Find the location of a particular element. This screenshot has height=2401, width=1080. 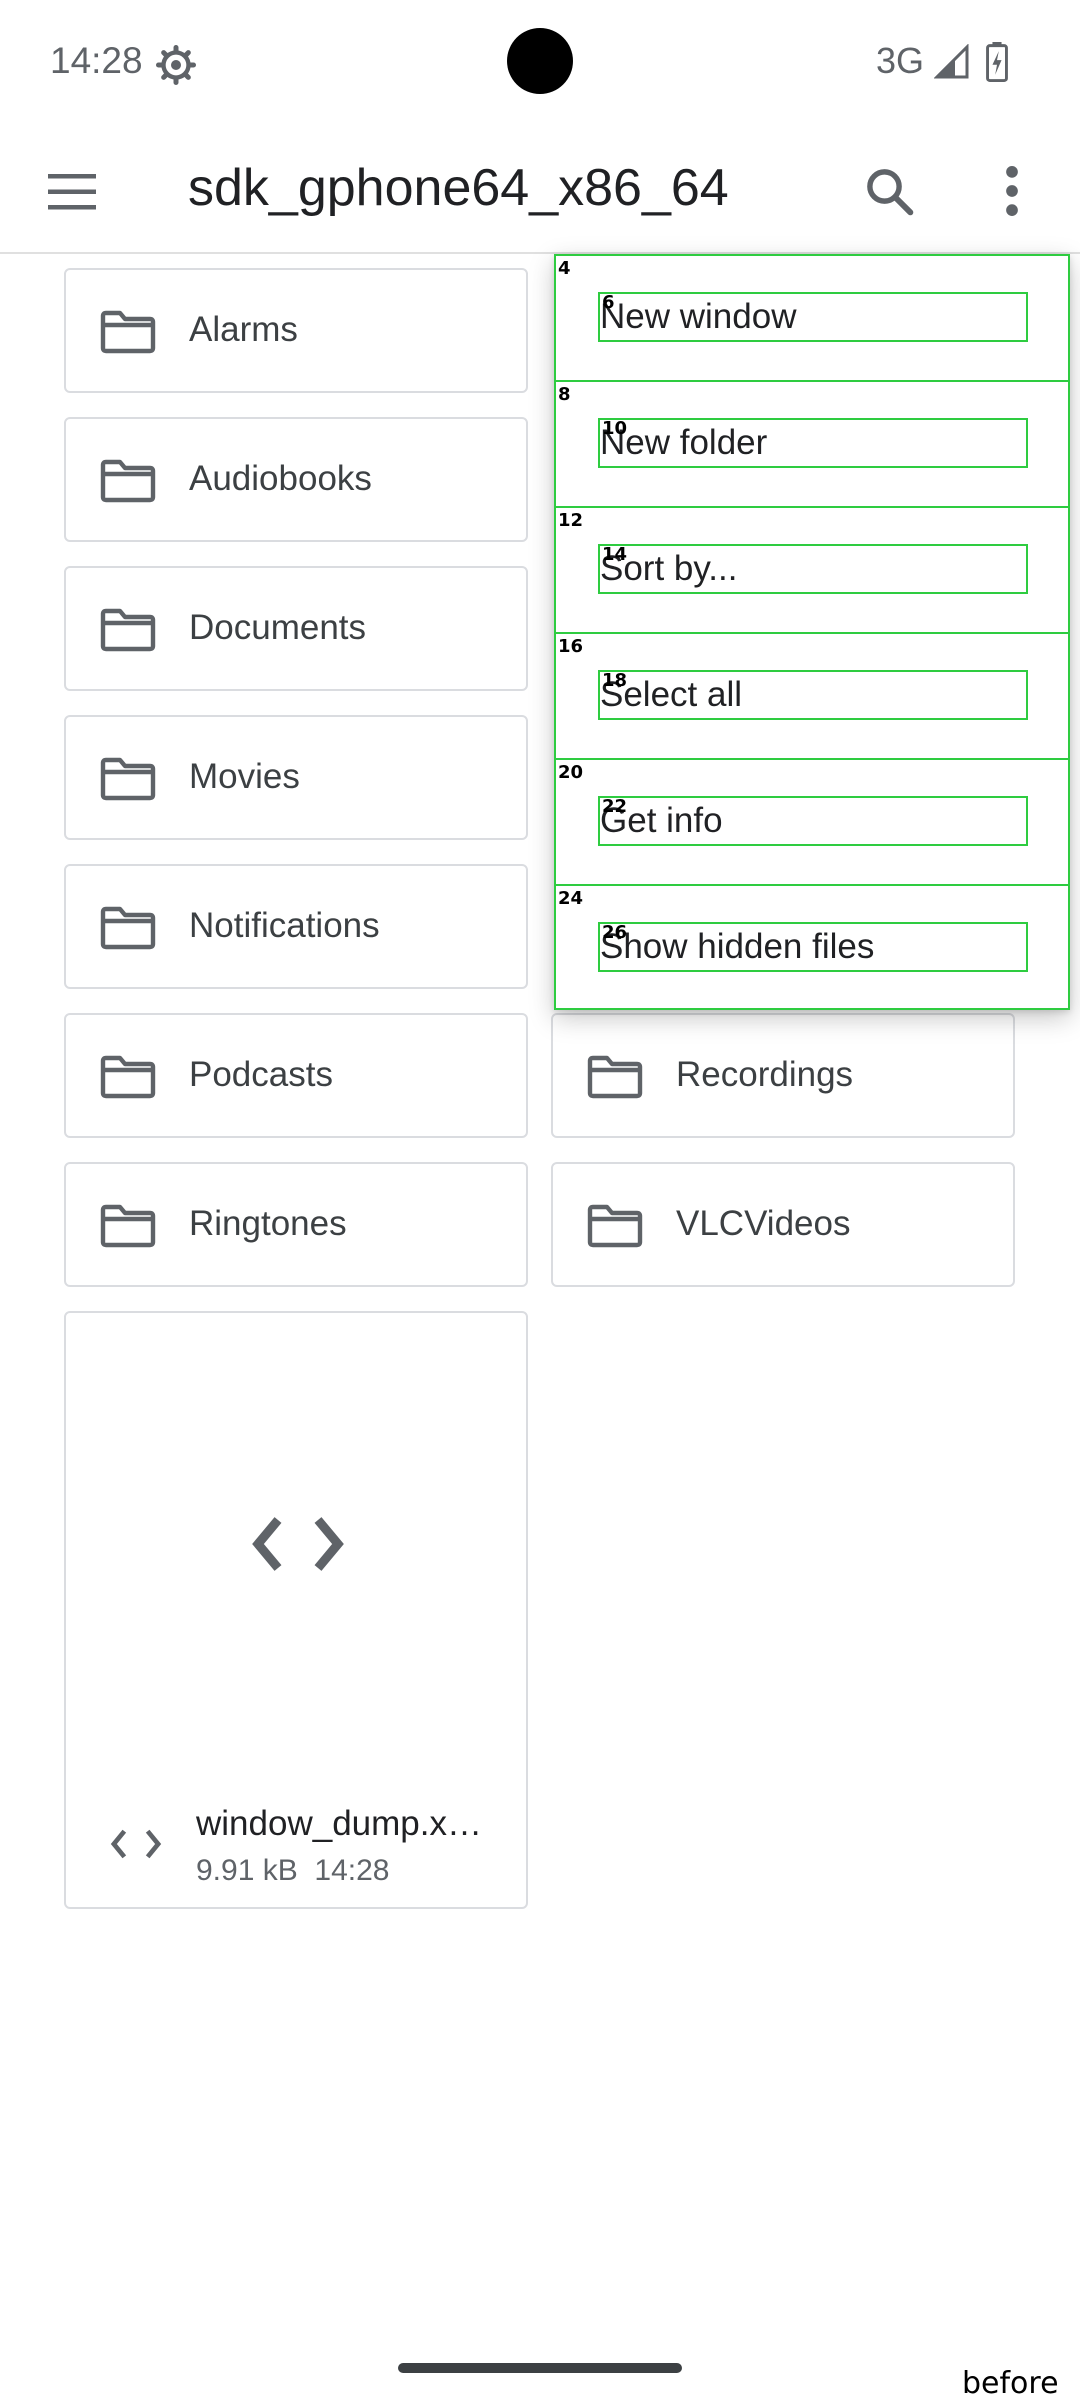

annotation-marker: 14 is located at coordinates (615, 554).